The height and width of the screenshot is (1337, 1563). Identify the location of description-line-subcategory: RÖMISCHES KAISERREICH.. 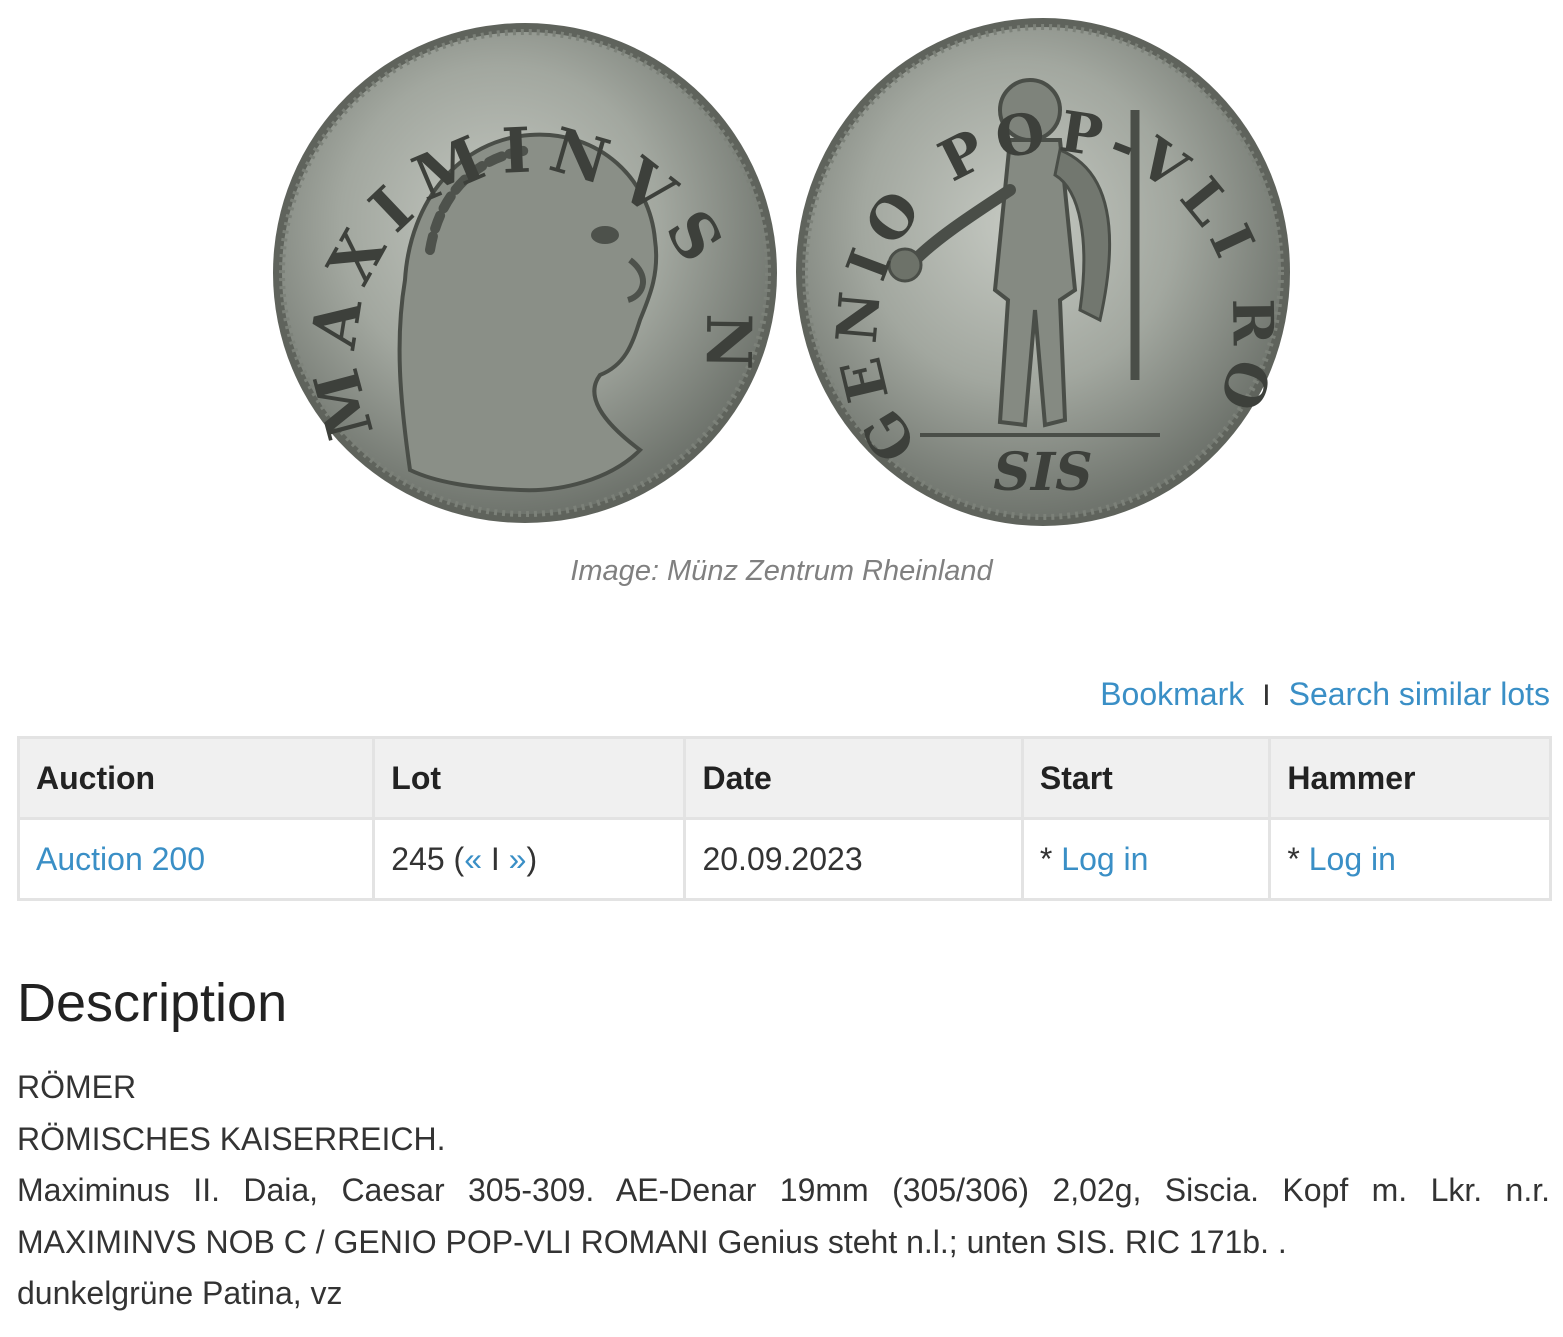
(231, 1138).